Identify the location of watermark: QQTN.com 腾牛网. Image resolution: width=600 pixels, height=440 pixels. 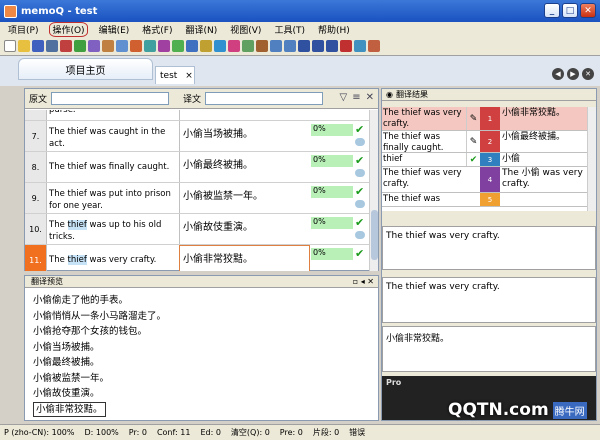
(523, 410).